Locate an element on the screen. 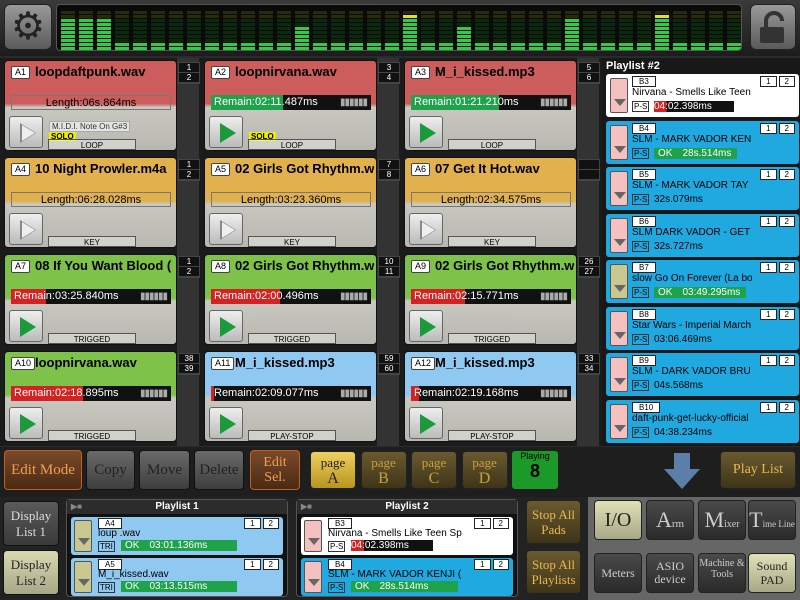 The width and height of the screenshot is (800, 600). page-b-button: page B is located at coordinates (383, 470).